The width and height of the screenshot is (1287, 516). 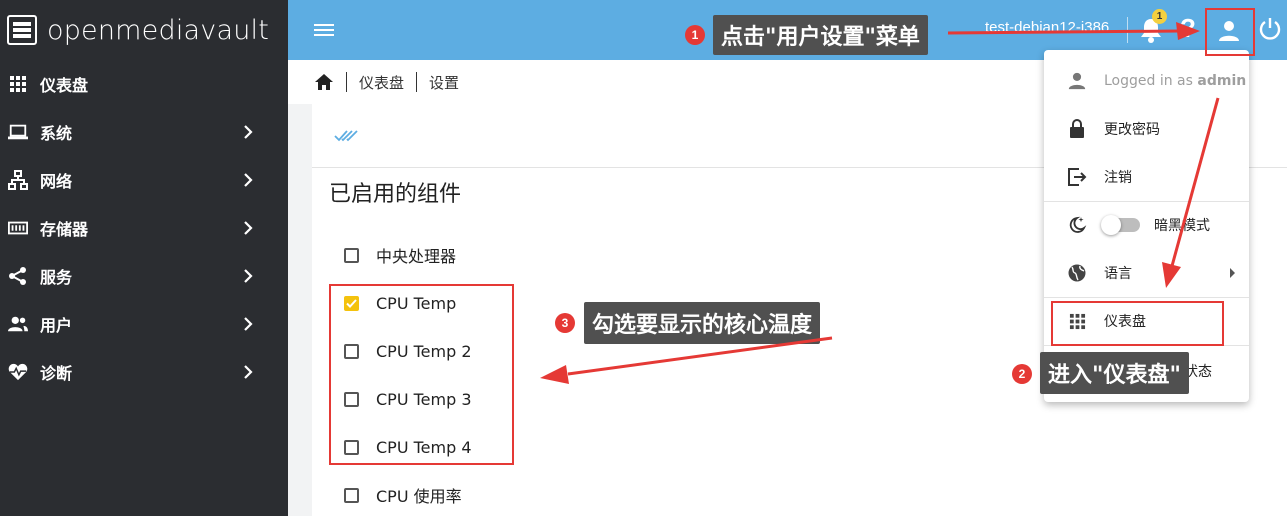 I want to click on menu-change-password: 更改密码, so click(x=1146, y=129).